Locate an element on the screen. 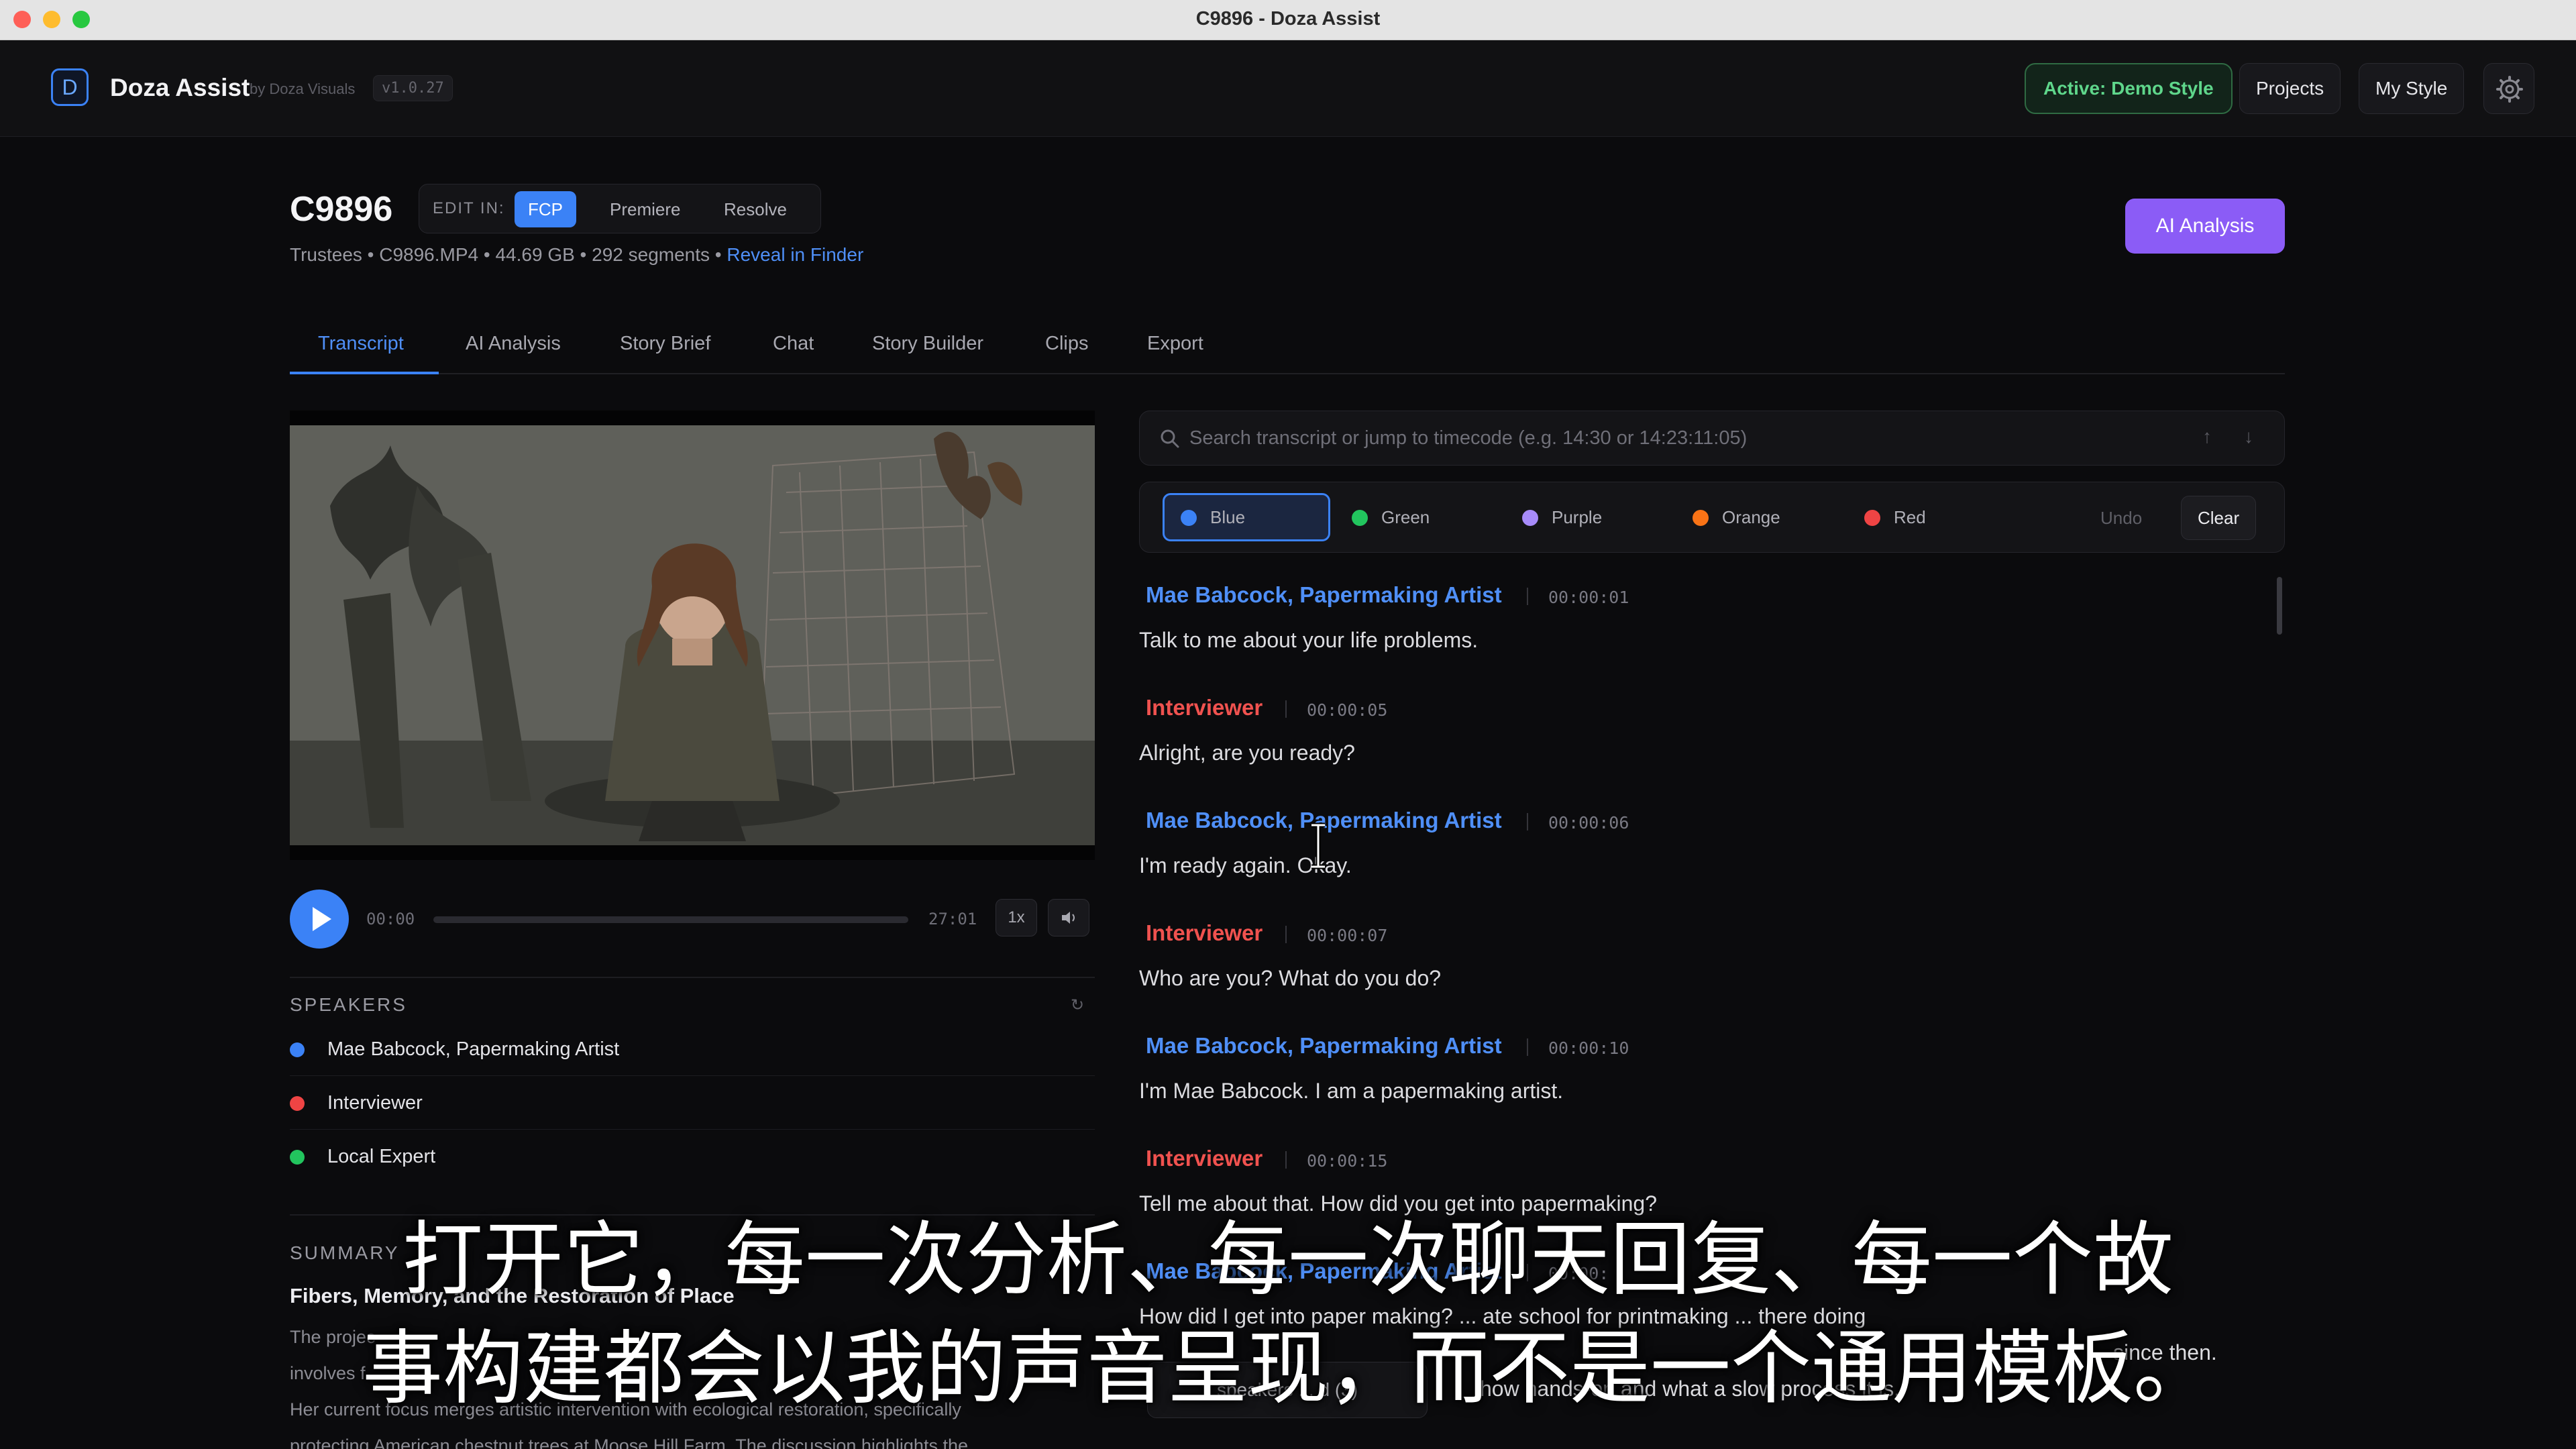  subtitle-line: 打开它，每一次分析、每一次聊天回复、每一个故 is located at coordinates (1288, 1260).